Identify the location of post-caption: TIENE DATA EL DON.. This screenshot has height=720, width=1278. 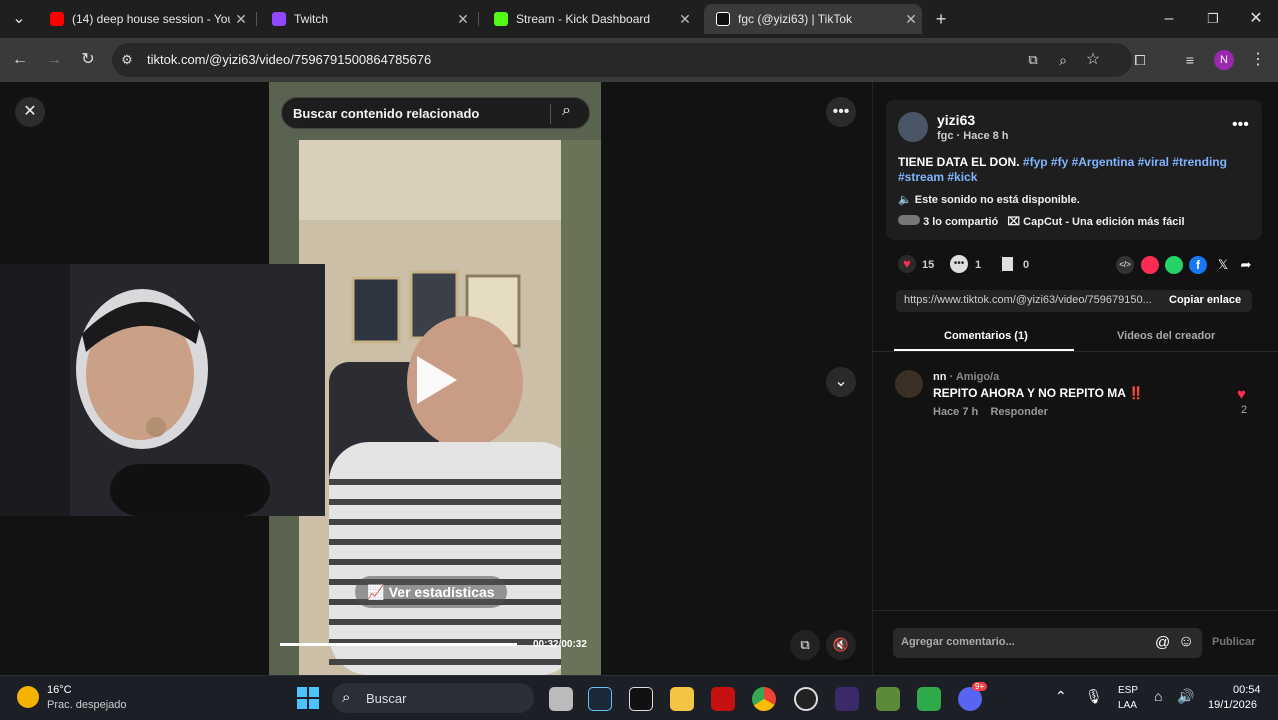
(959, 162).